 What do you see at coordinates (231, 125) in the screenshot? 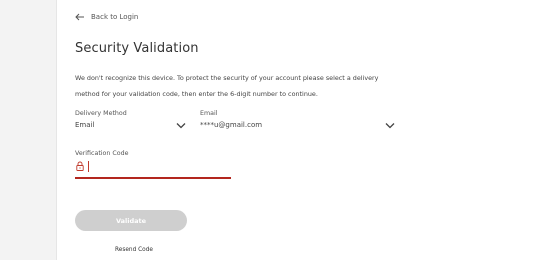
I see `email-select: ****u@gmail.com` at bounding box center [231, 125].